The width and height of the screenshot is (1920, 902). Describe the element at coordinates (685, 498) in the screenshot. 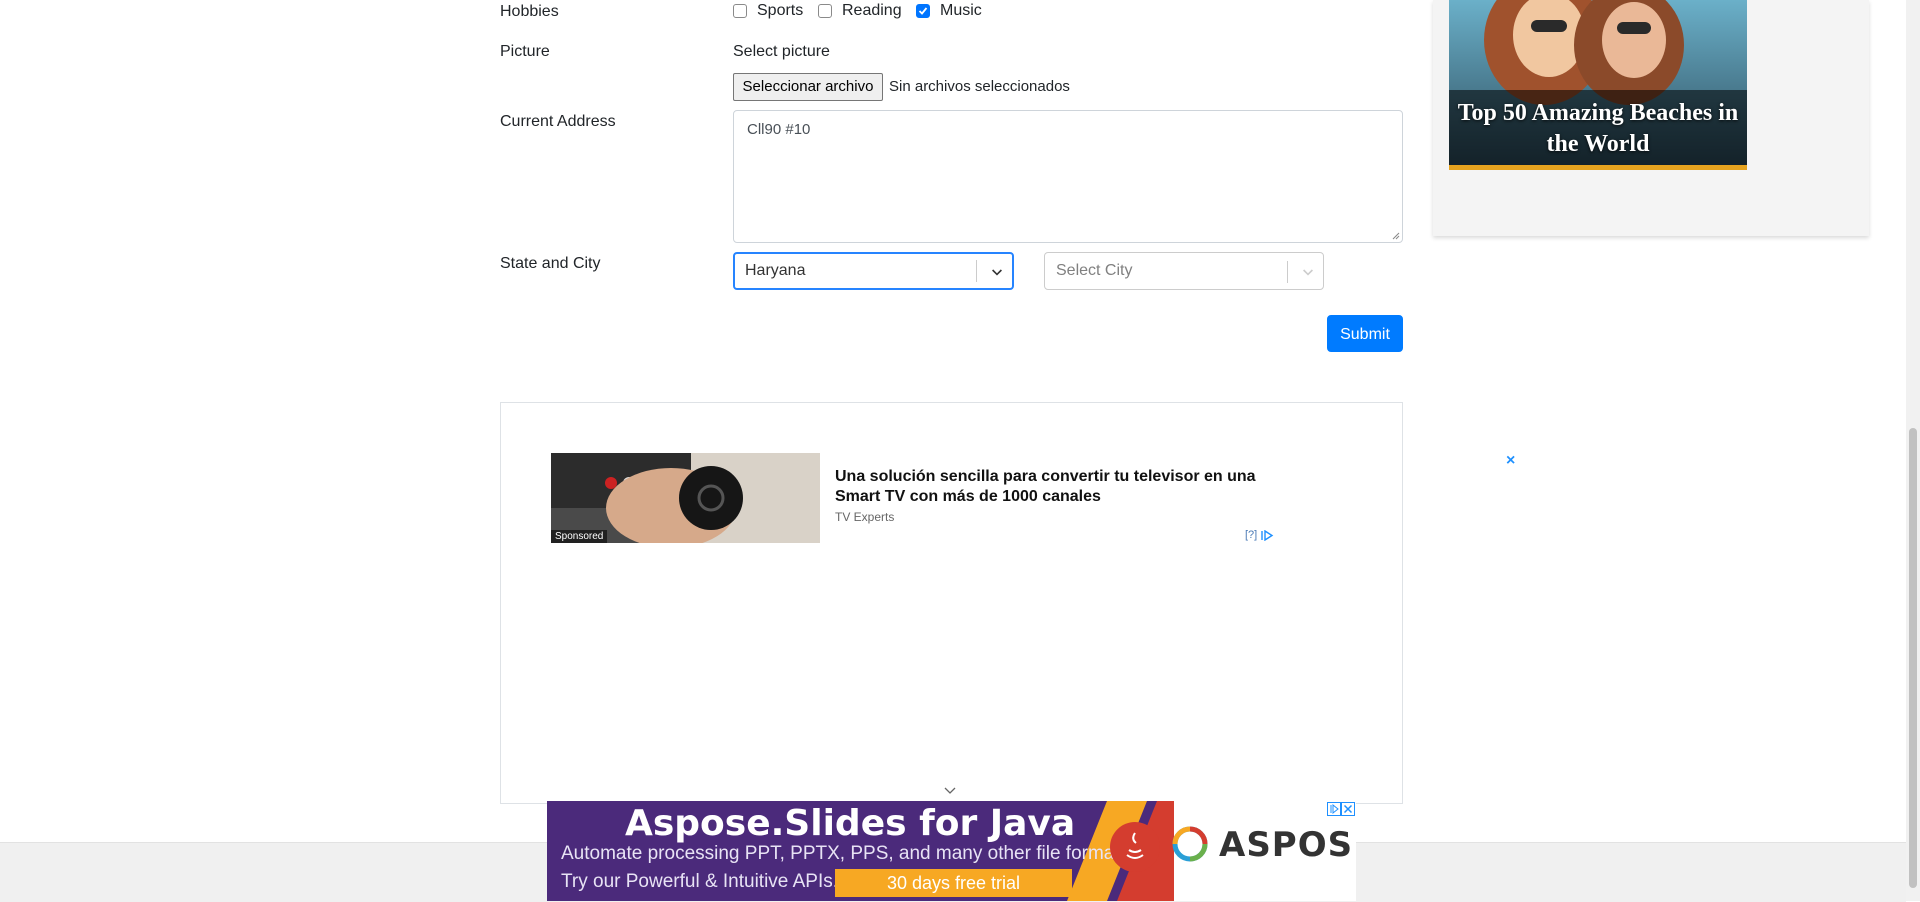

I see `sponsored-ad-image: Sponsored` at that location.